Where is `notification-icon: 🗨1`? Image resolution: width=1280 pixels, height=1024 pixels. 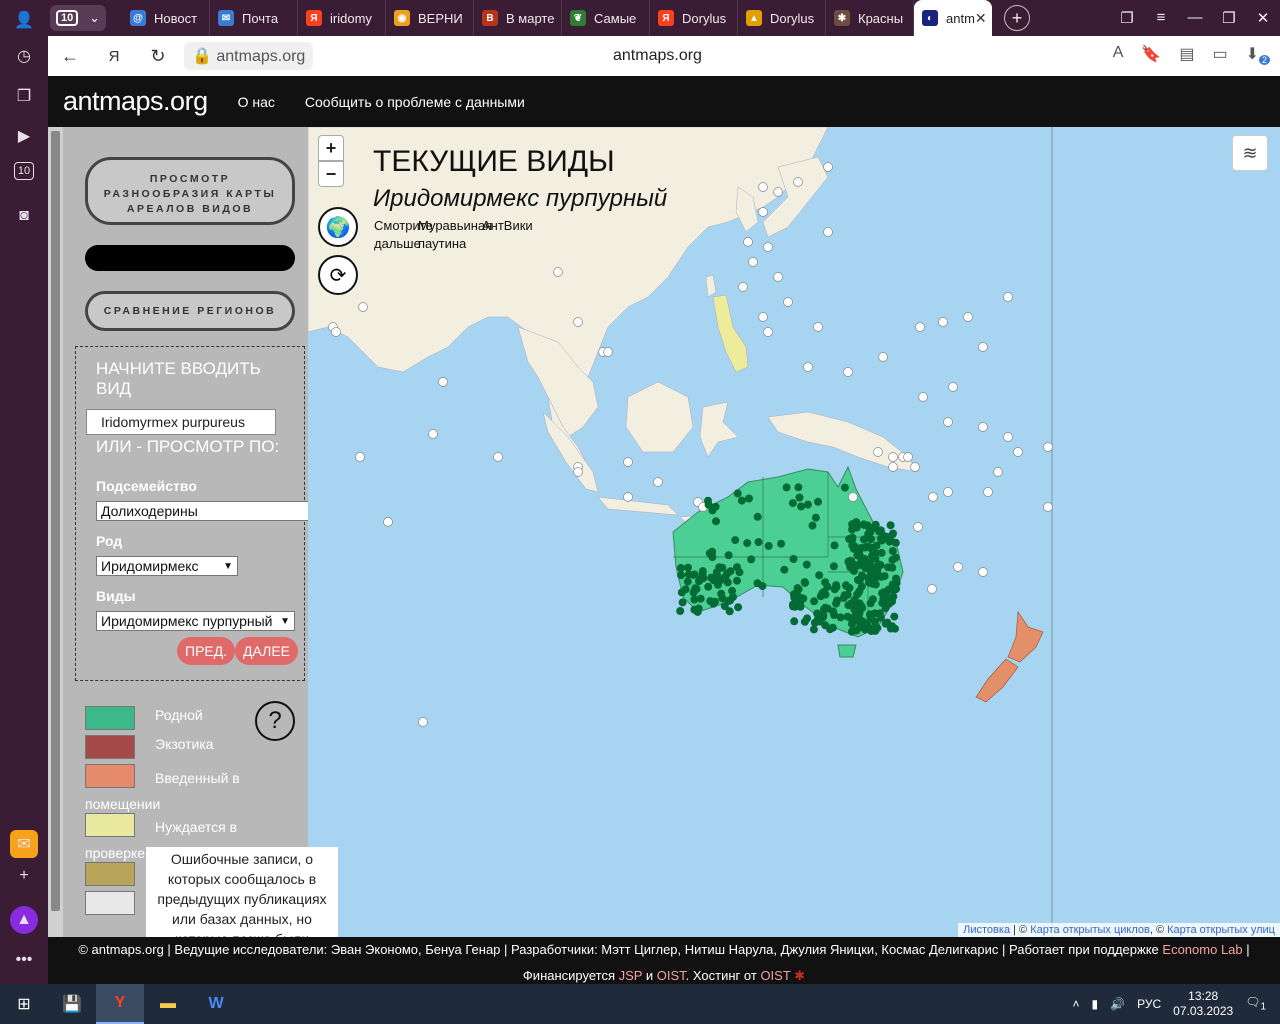
notification-icon: 🗨1 is located at coordinates (1255, 1003).